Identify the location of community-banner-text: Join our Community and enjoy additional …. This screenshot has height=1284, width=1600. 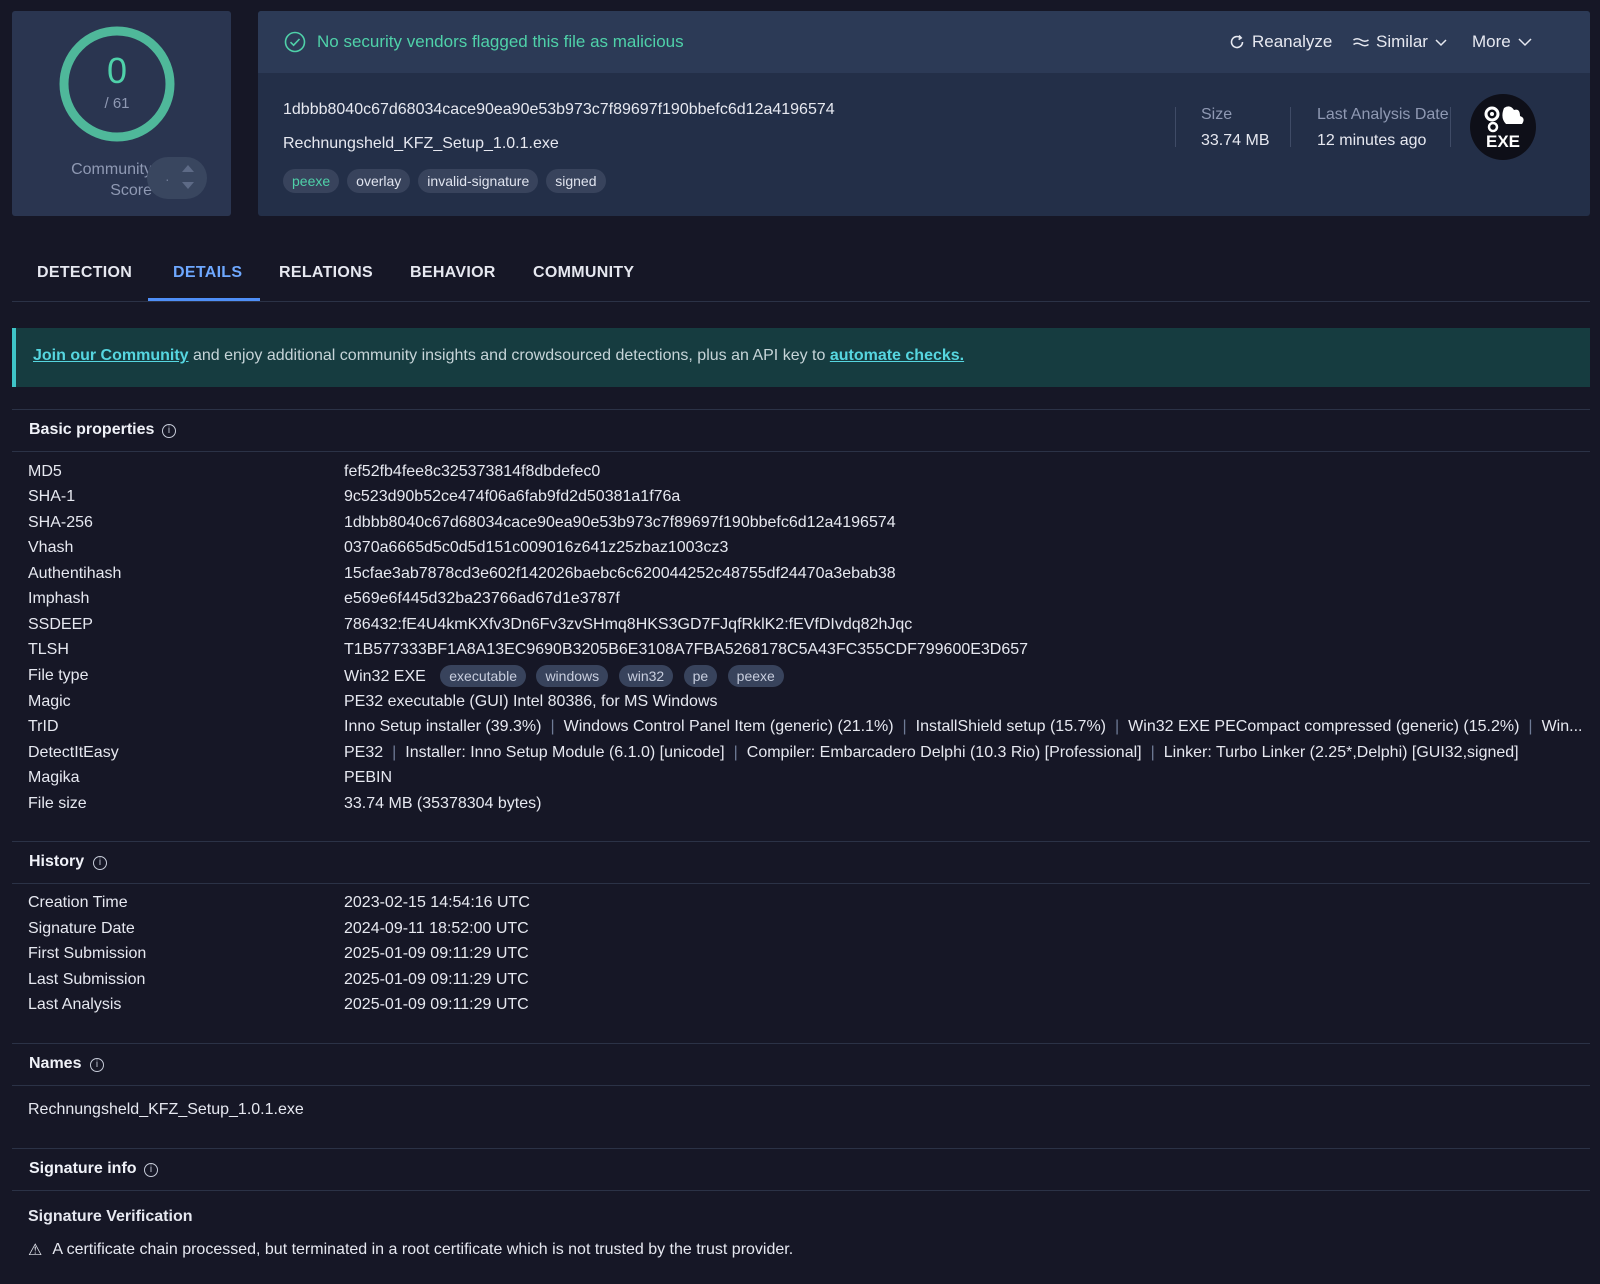
(498, 356).